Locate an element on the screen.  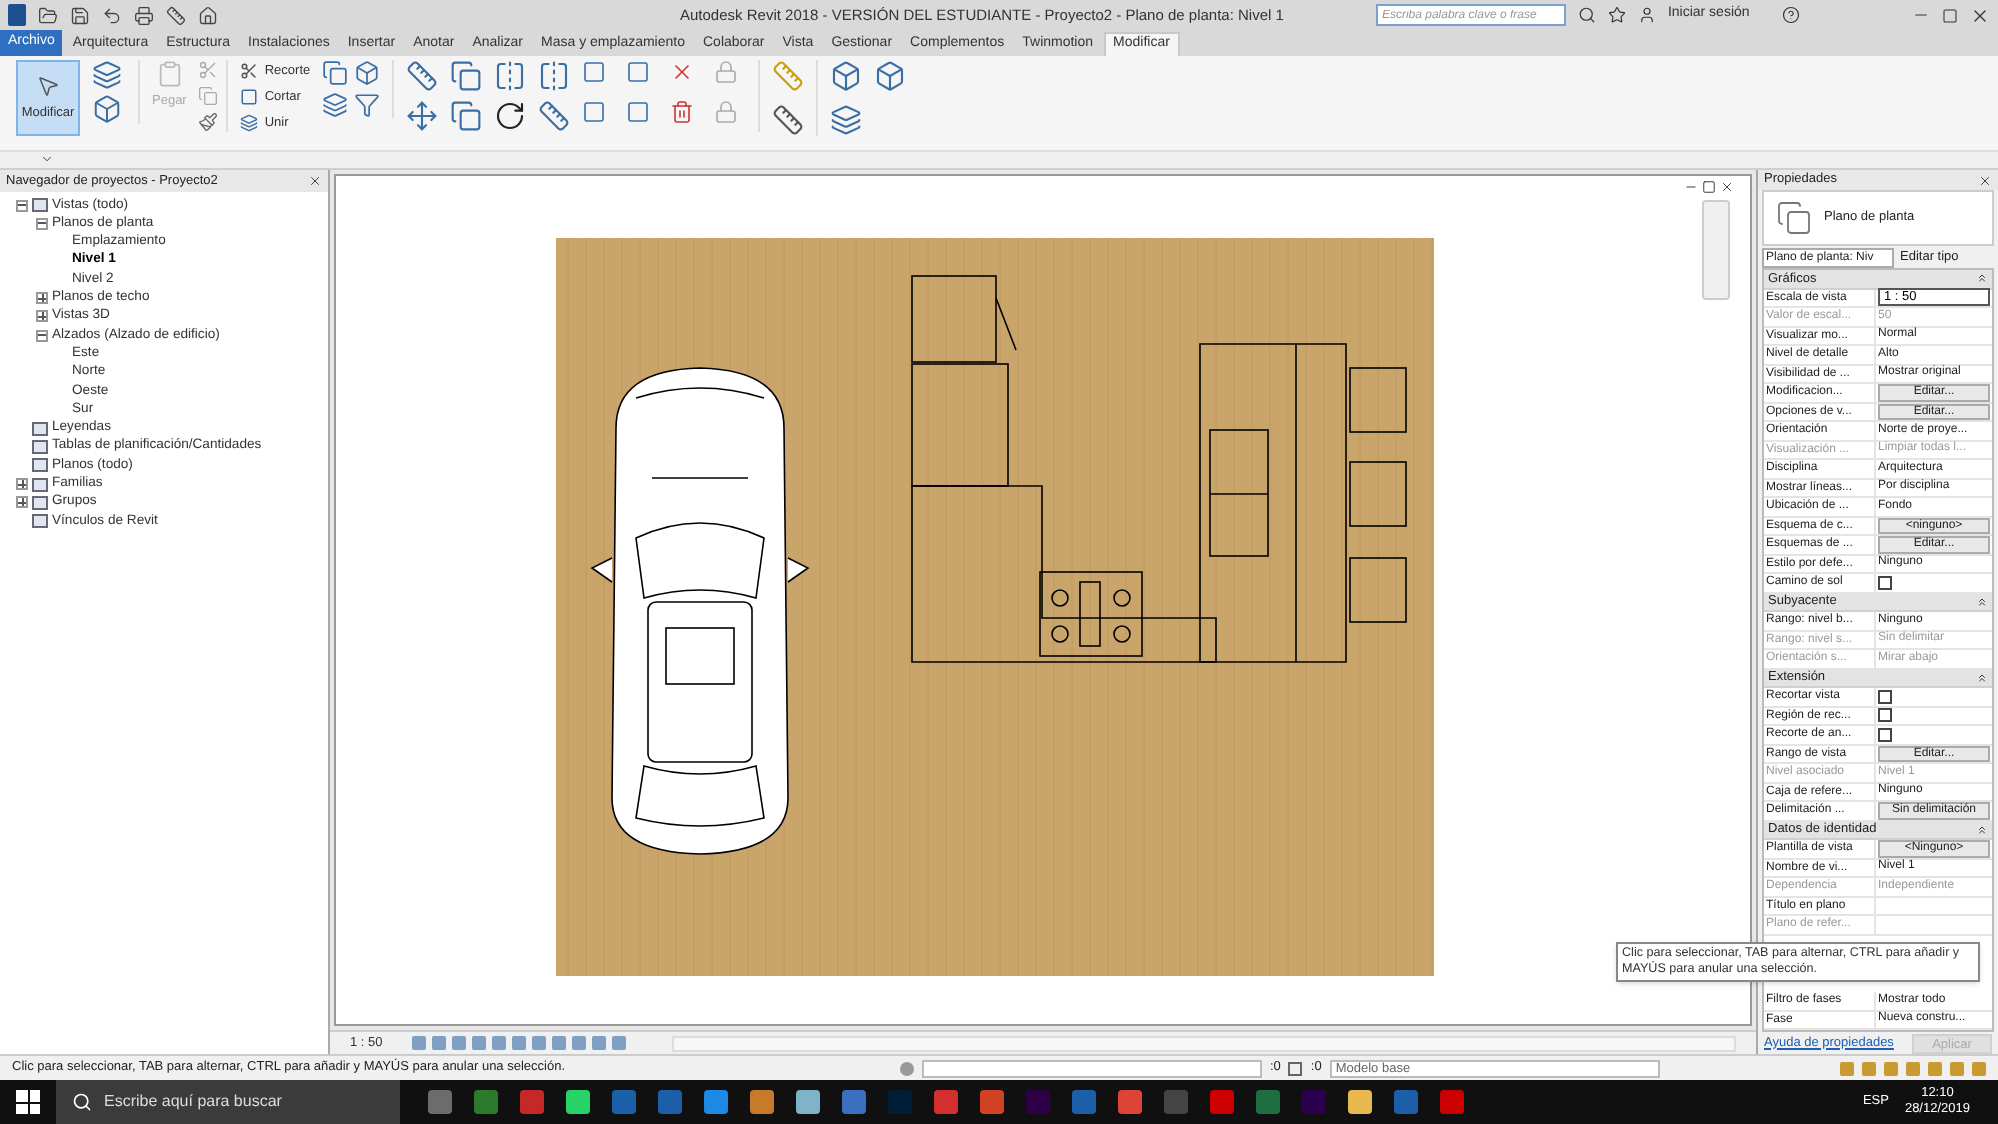
search-icon is located at coordinates (82, 1102).